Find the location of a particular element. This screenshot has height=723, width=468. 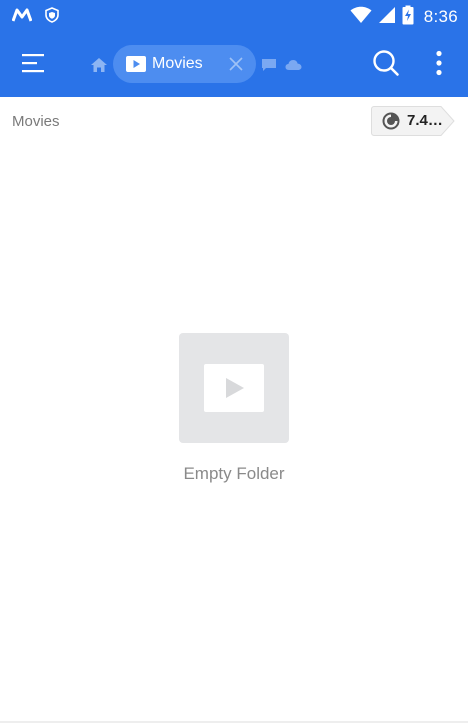

cloud-icon is located at coordinates (293, 67).